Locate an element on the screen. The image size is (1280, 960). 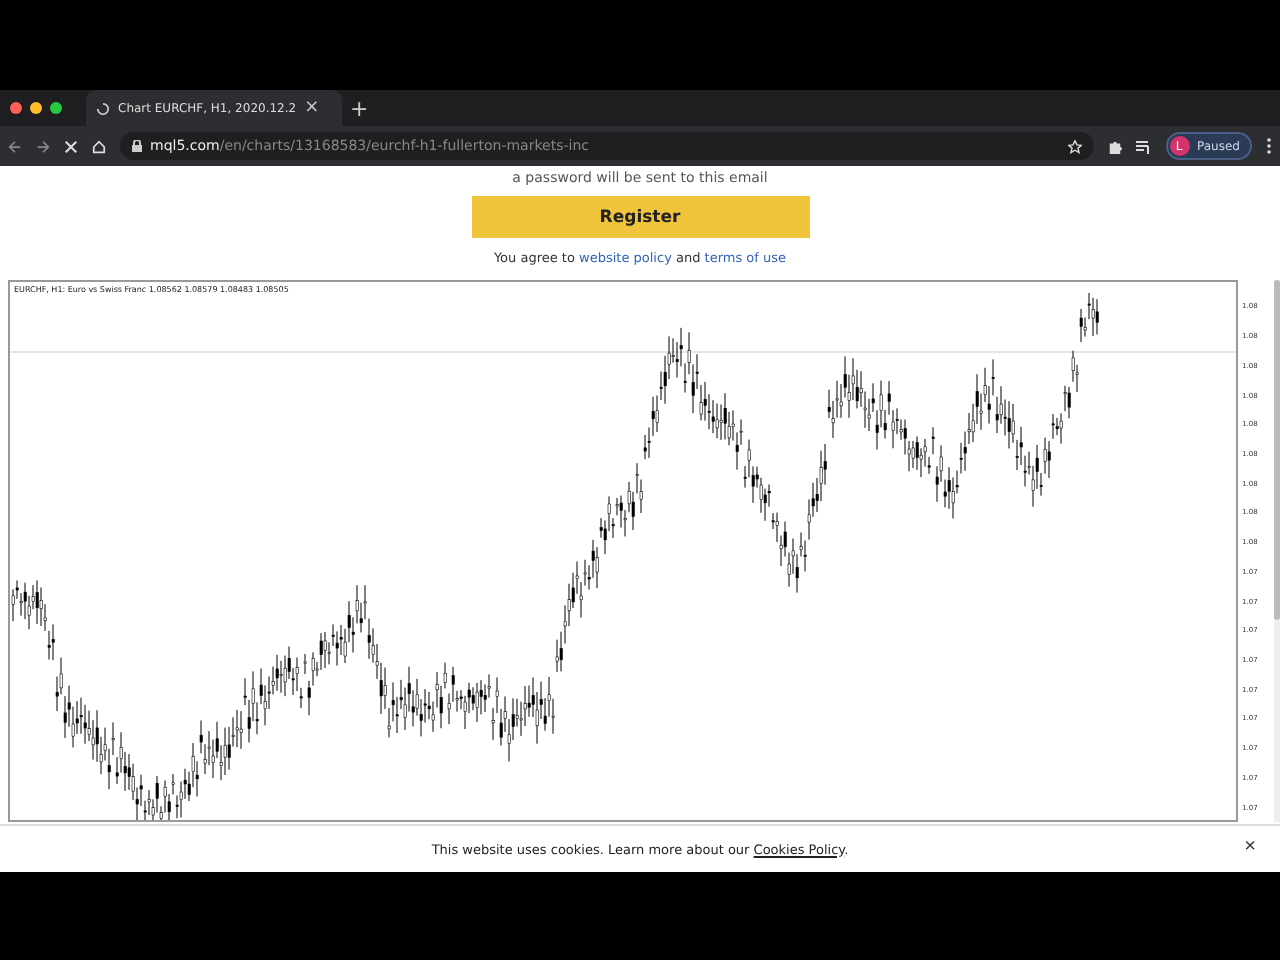
puzzle-icon is located at coordinates (1114, 146).